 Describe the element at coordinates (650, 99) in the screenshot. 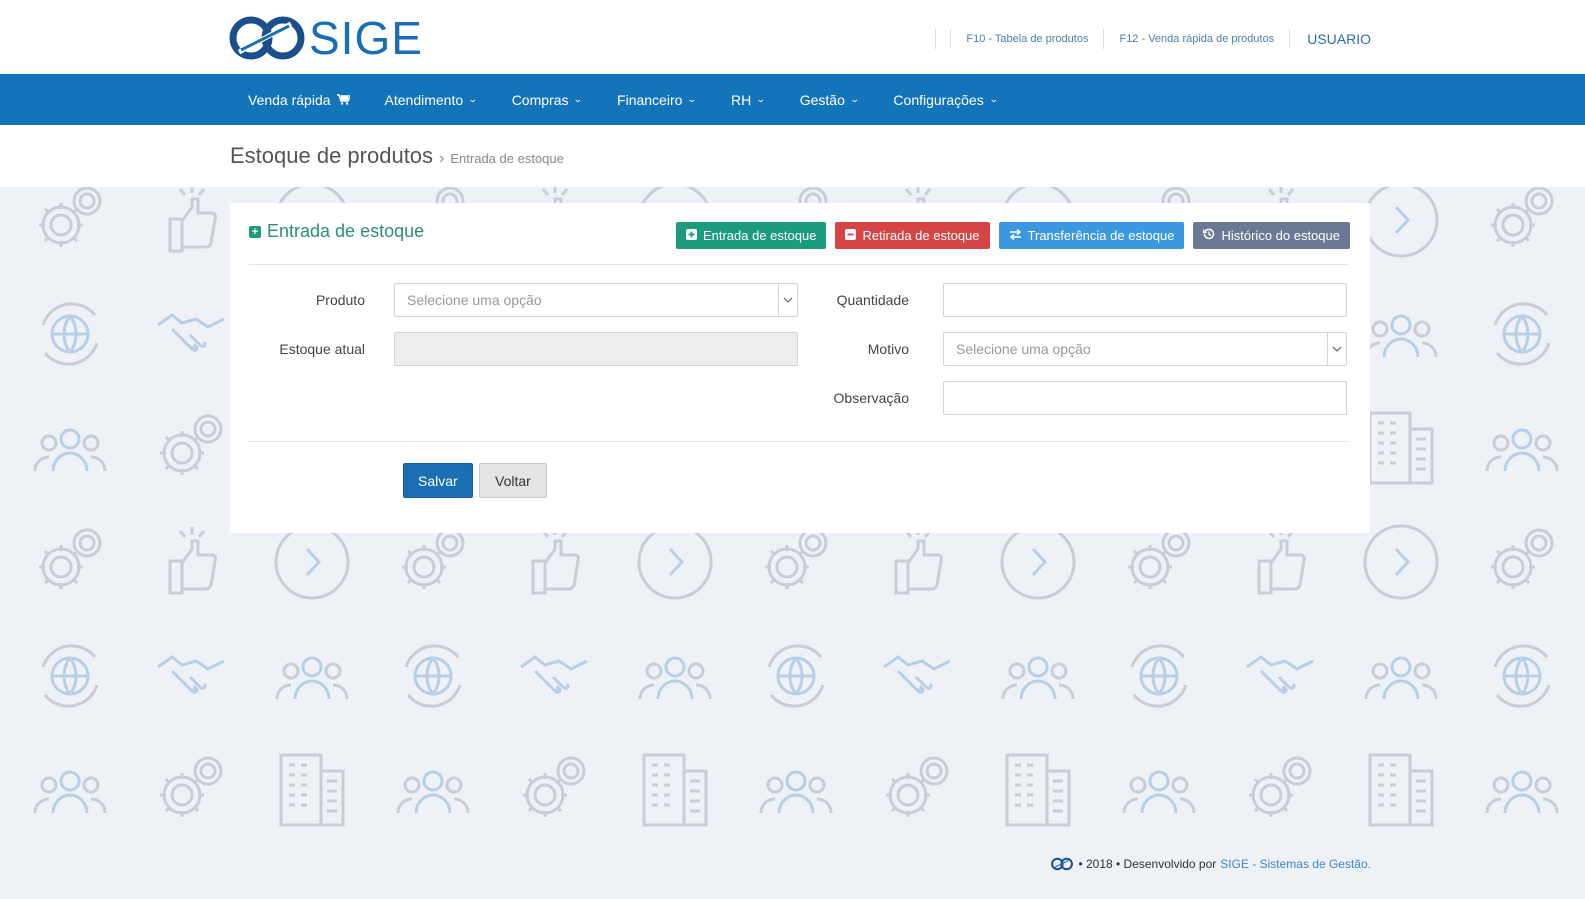

I see `nav-item-label: Financeiro` at that location.